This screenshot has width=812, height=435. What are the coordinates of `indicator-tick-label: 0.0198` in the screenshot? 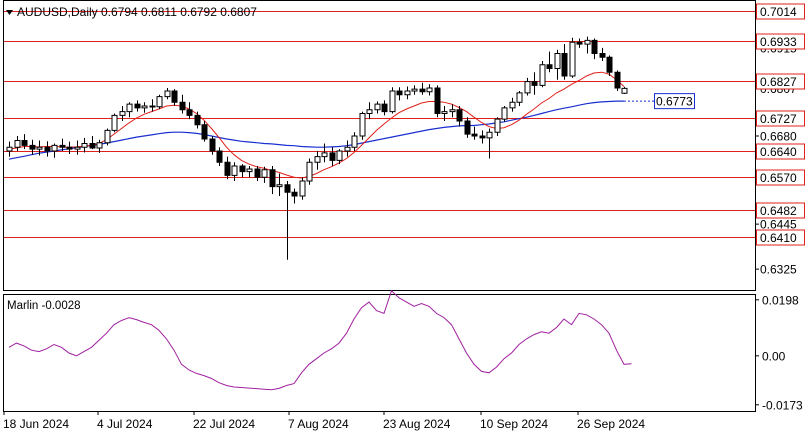 It's located at (780, 300).